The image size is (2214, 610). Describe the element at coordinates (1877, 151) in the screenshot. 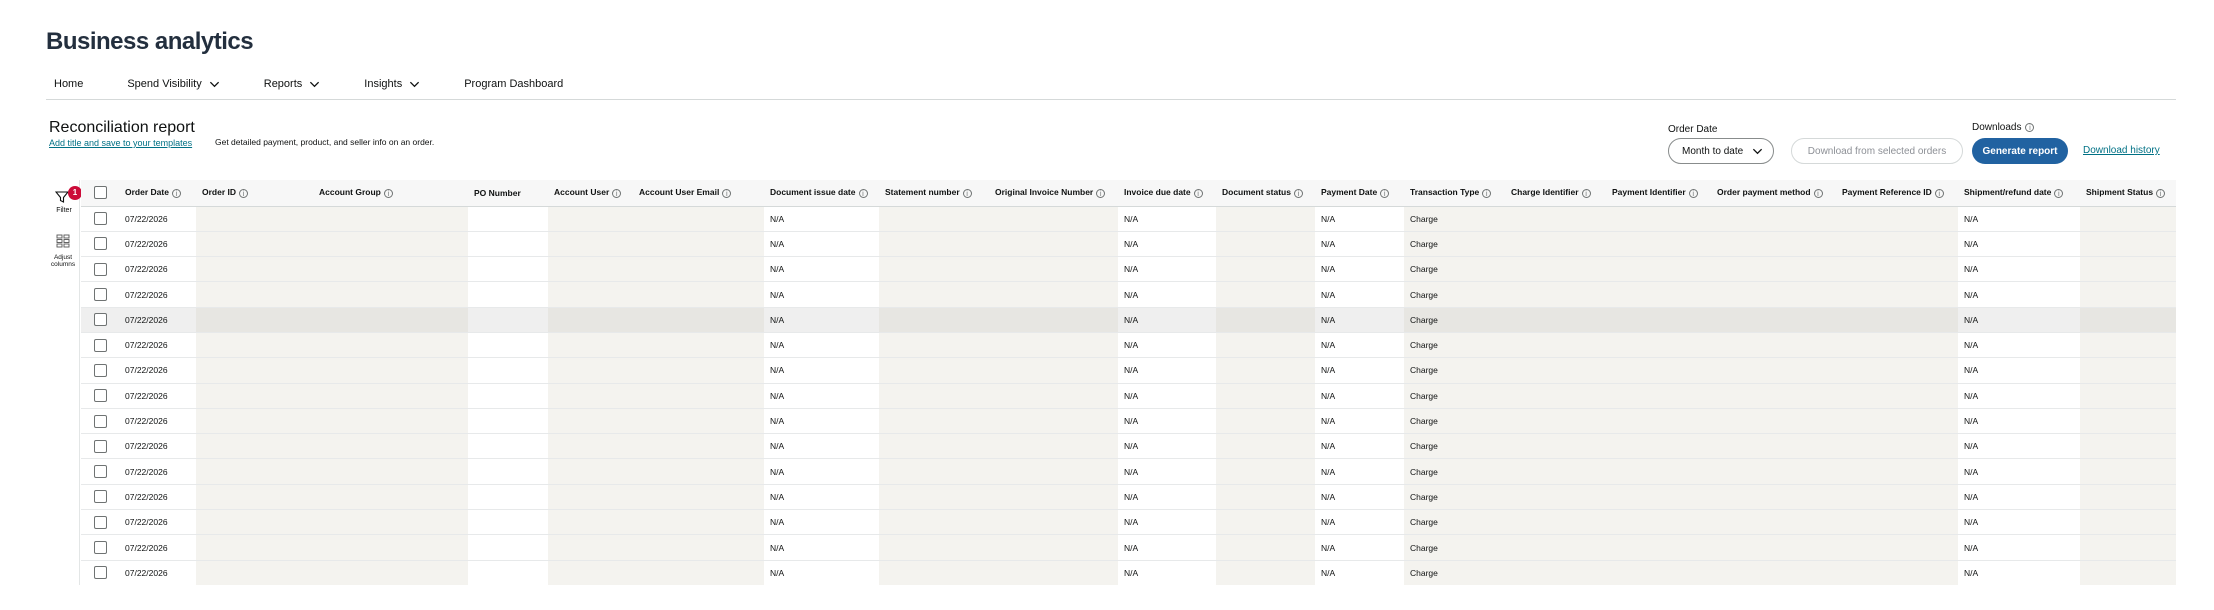

I see `download-selected-button: Download from selected orders` at that location.